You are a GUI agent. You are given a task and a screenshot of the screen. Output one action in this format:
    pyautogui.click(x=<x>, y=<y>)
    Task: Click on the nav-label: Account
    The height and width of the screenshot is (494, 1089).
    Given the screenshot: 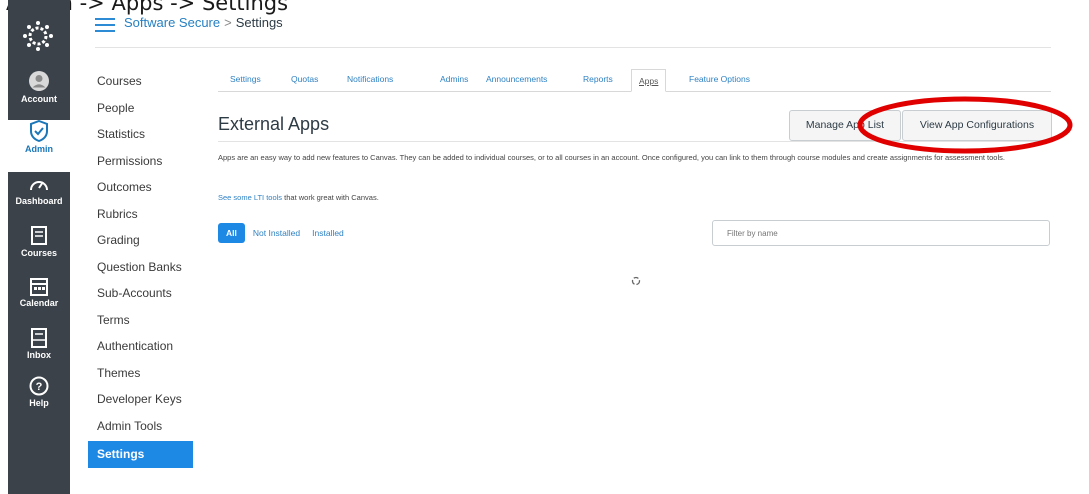 What is the action you would take?
    pyautogui.click(x=39, y=99)
    